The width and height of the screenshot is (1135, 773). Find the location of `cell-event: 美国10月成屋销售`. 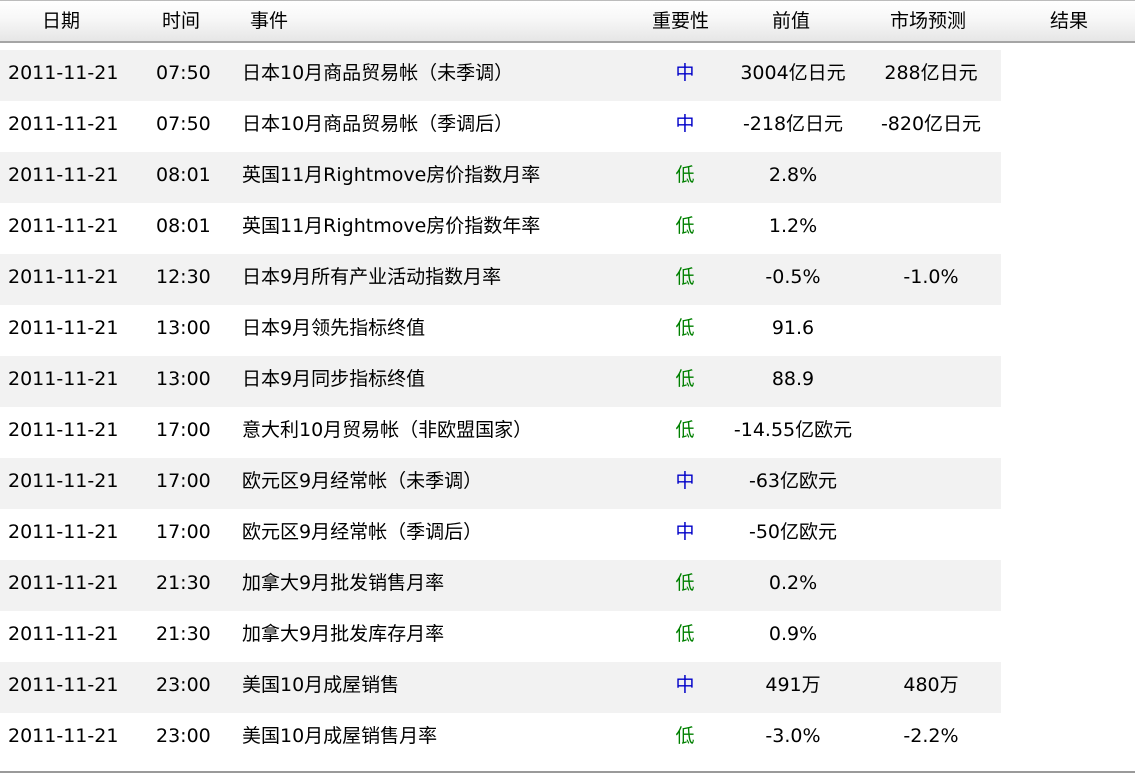

cell-event: 美国10月成屋销售 is located at coordinates (321, 685).